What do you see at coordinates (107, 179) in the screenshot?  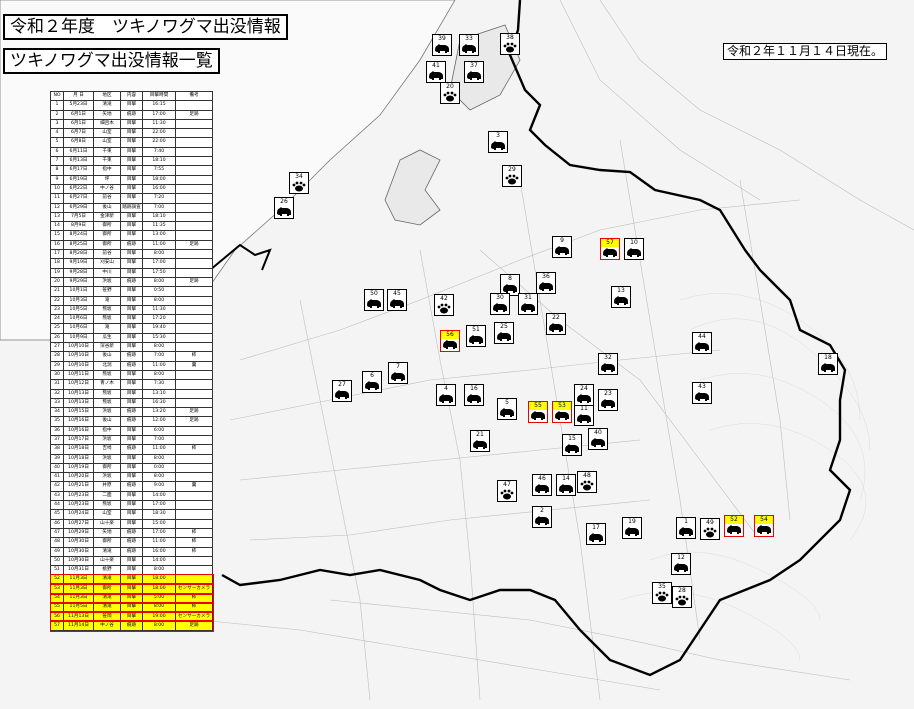 I see `table-cell: 坪` at bounding box center [107, 179].